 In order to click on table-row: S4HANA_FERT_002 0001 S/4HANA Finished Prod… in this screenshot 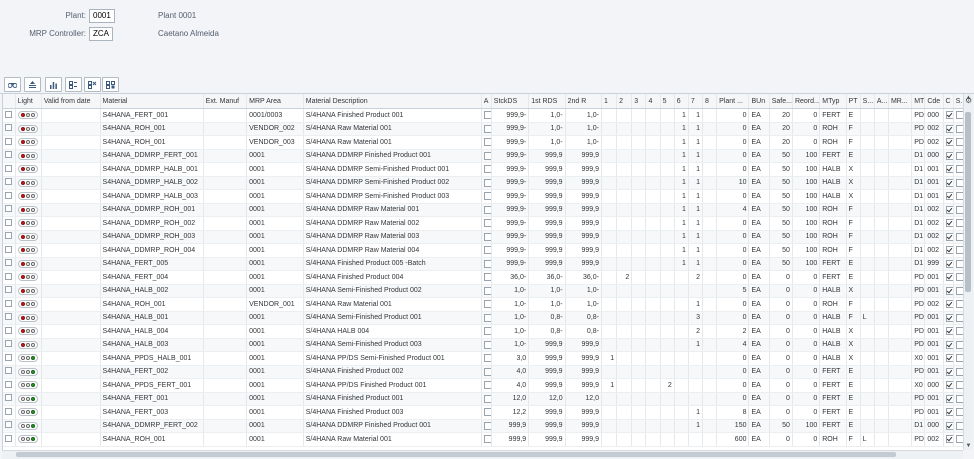, I will do `click(483, 372)`.